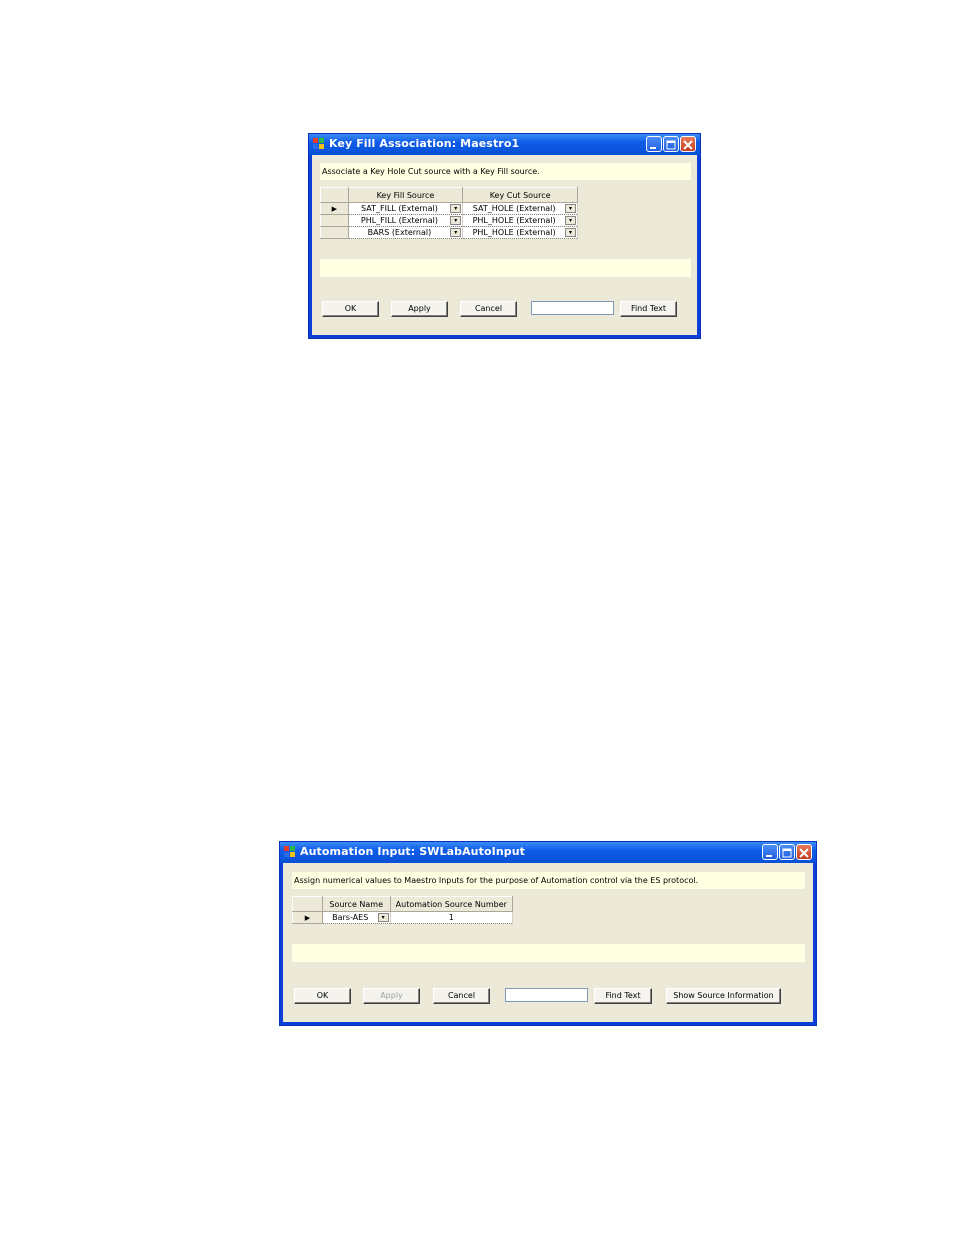 Image resolution: width=954 pixels, height=1235 pixels. I want to click on table-row: BARS (External) ▾ PHL_HOLE (External) ▾, so click(449, 232).